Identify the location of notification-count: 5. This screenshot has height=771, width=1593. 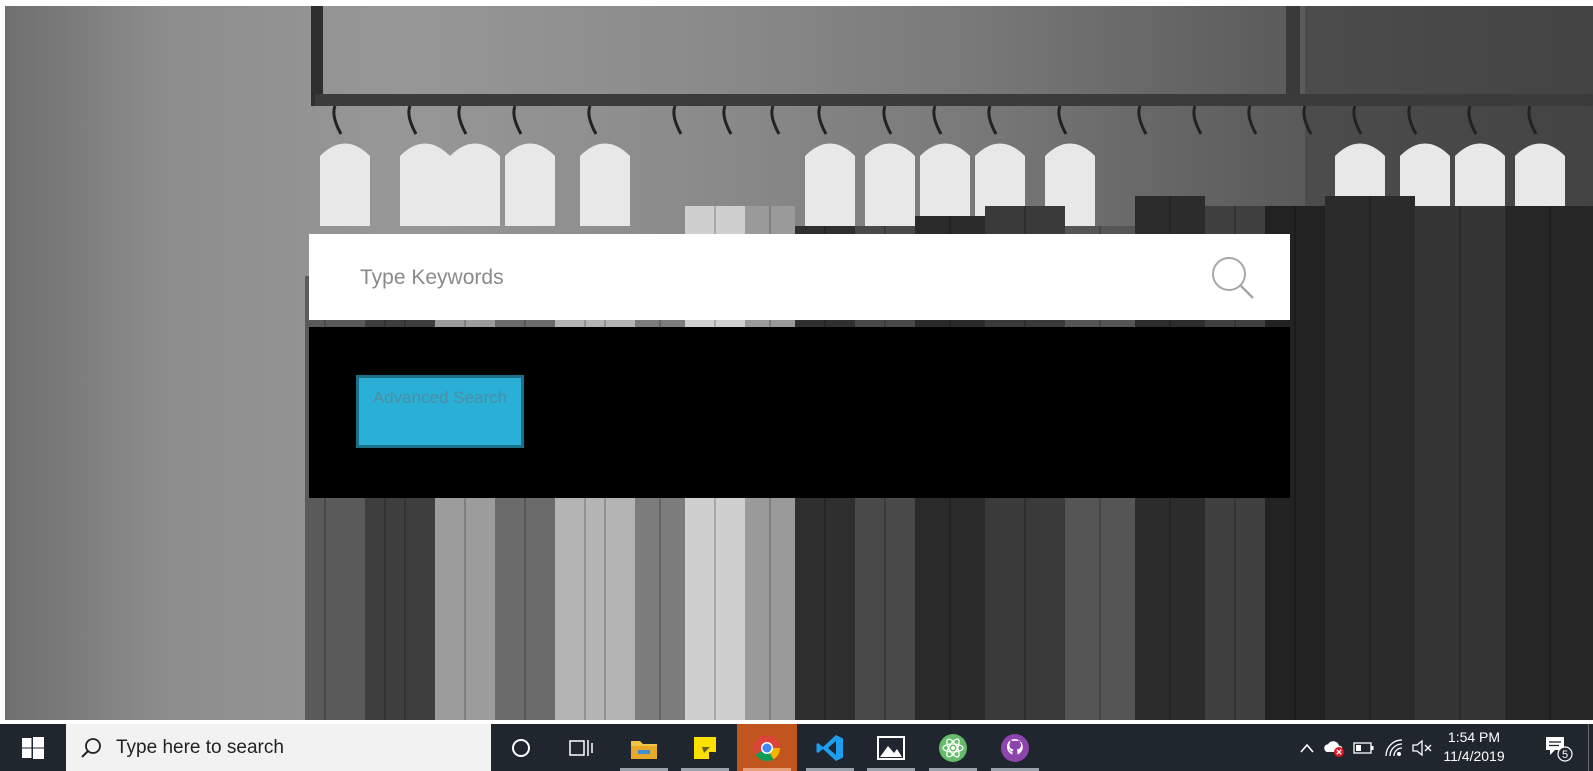
(1565, 755).